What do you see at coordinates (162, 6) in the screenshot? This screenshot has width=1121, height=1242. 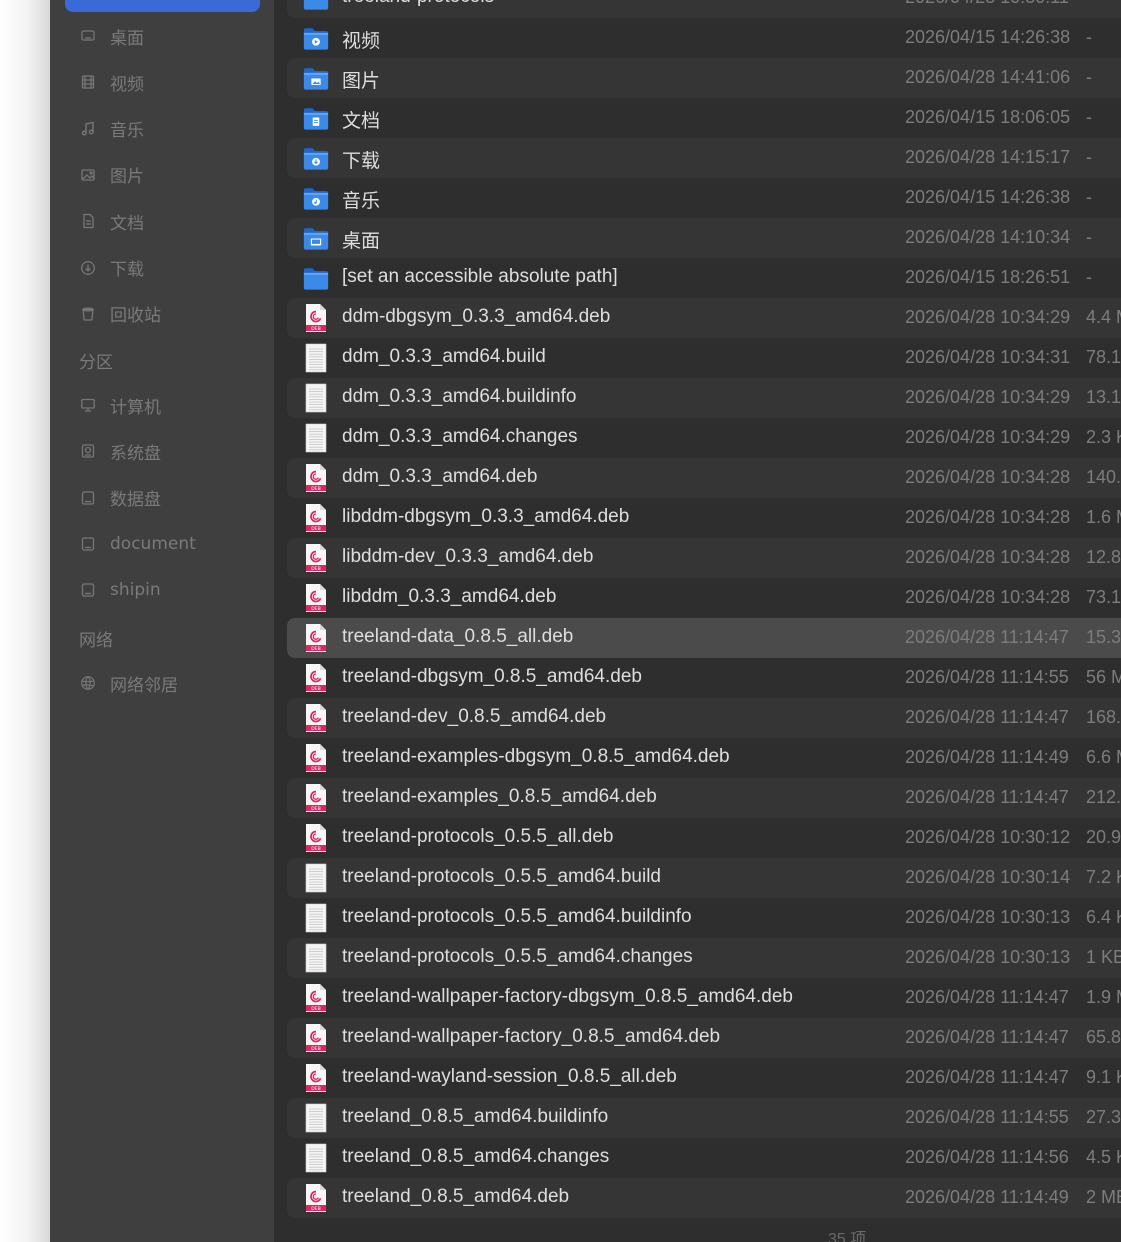 I see `sidebar-selected-item` at bounding box center [162, 6].